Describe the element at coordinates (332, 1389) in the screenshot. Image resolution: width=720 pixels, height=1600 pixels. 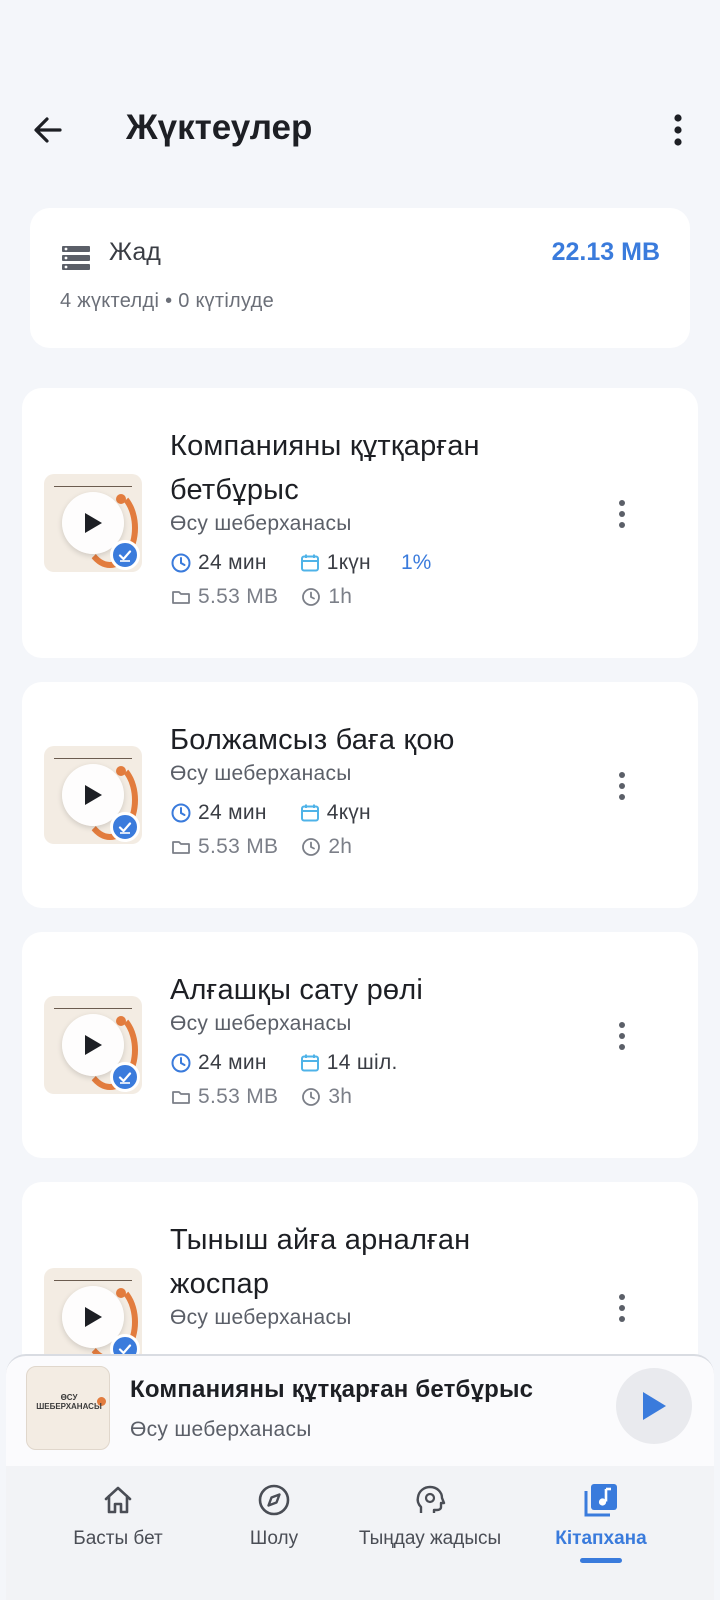
I see `mini-player-title: Компанияны құтқарған бетбұрыс` at that location.